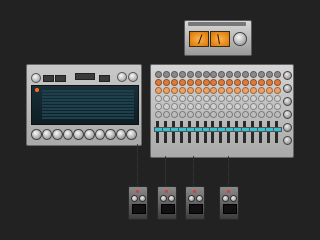 The height and width of the screenshot is (240, 320). I want to click on synth-power-led, so click(37, 90).